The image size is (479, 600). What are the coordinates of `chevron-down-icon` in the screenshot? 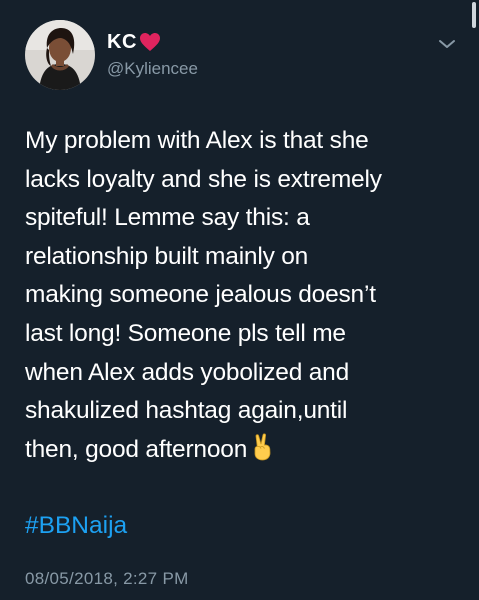 It's located at (447, 44).